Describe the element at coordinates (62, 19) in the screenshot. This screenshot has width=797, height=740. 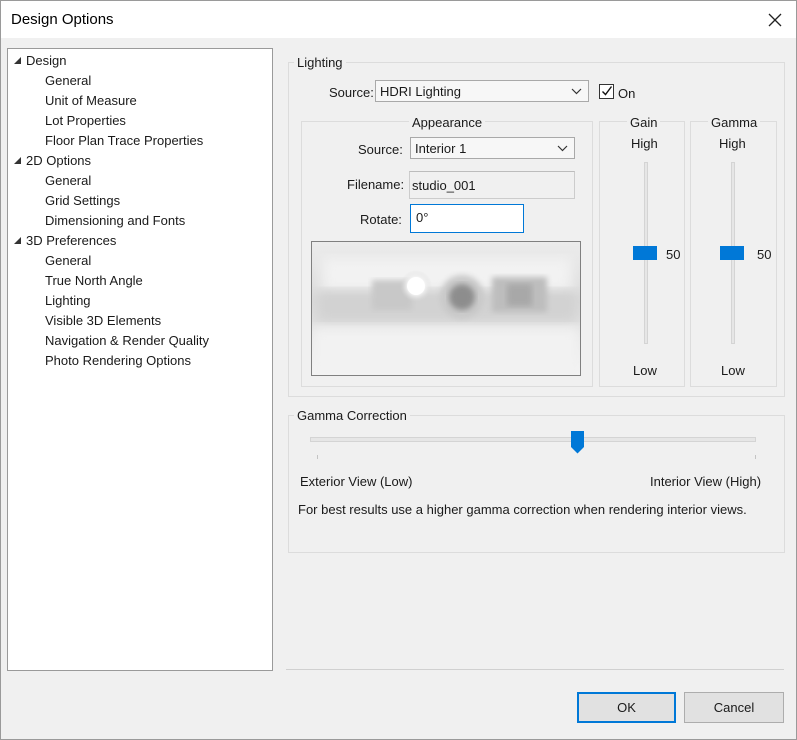
I see `dialog-title: Design Options` at that location.